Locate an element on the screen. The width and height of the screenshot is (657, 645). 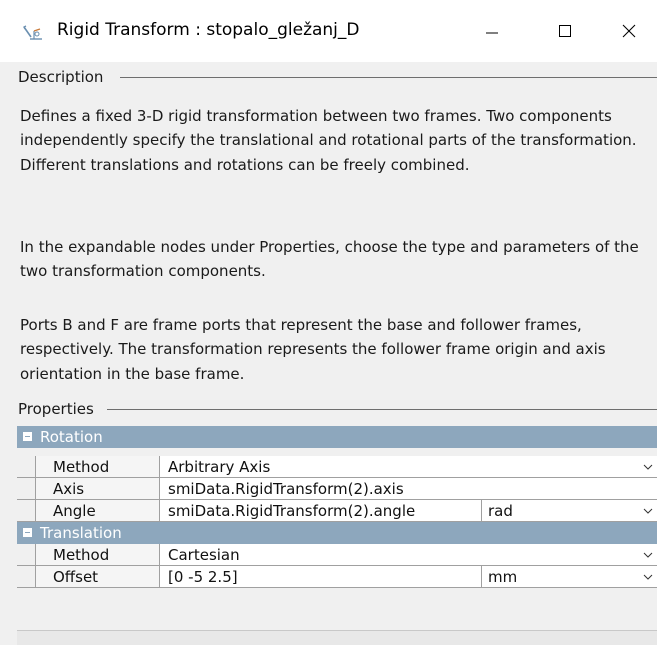
property-row-translation-method: Method Cartesian is located at coordinates (337, 555).